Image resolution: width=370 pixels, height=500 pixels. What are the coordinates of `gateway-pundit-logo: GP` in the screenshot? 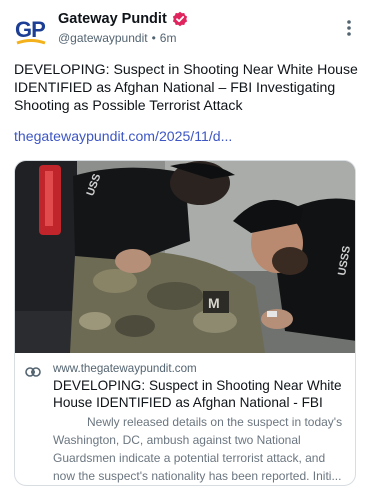 It's located at (30, 31).